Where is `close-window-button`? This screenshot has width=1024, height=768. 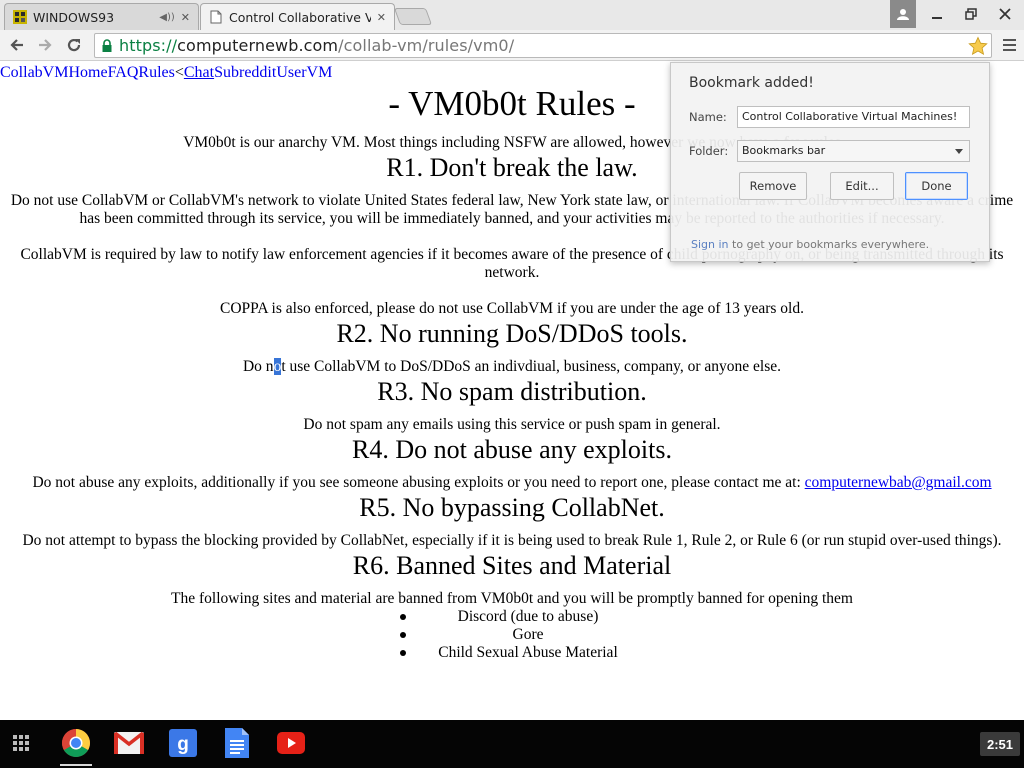
close-window-button is located at coordinates (1005, 14).